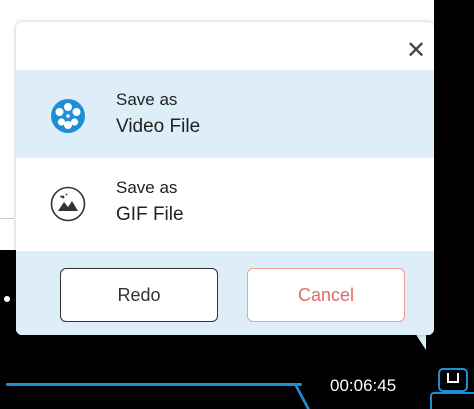  I want to click on progress-bar, so click(154, 384).